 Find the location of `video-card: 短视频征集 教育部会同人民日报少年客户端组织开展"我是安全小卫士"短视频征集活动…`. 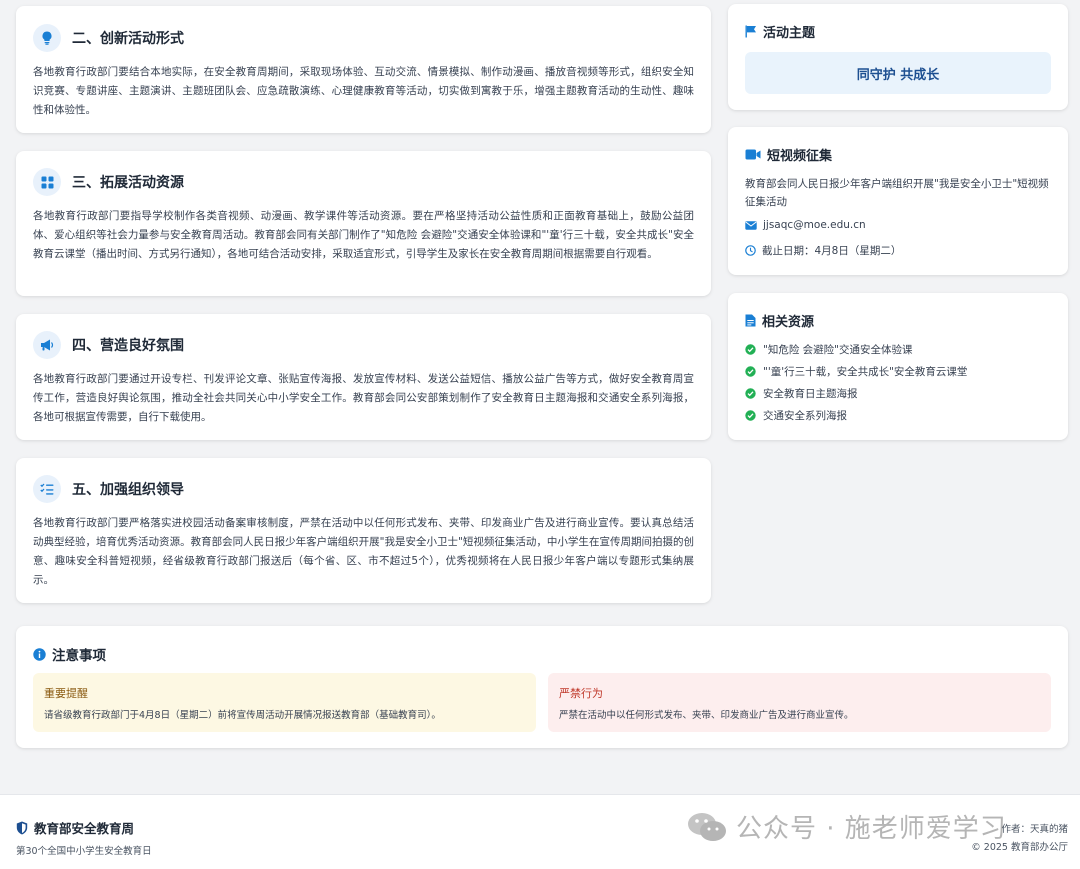

video-card: 短视频征集 教育部会同人民日报少年客户端组织开展"我是安全小卫士"短视频征集活动… is located at coordinates (898, 201).